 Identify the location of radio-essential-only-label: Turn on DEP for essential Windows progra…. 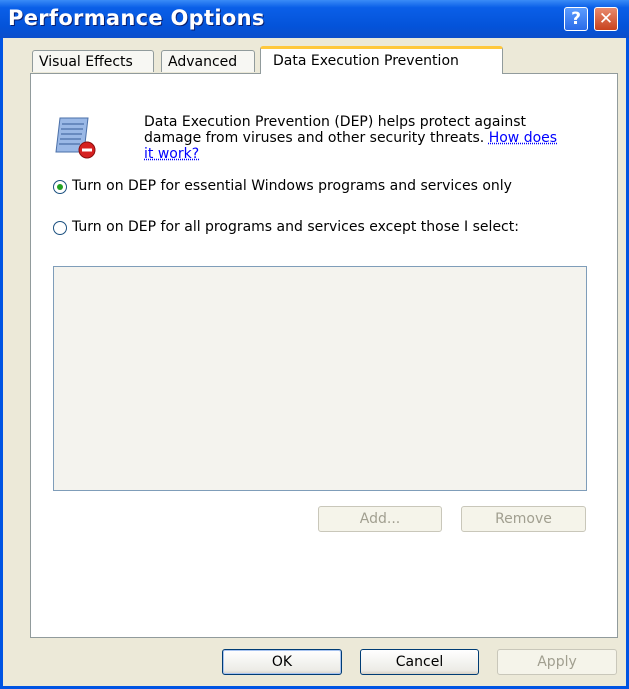
(292, 186).